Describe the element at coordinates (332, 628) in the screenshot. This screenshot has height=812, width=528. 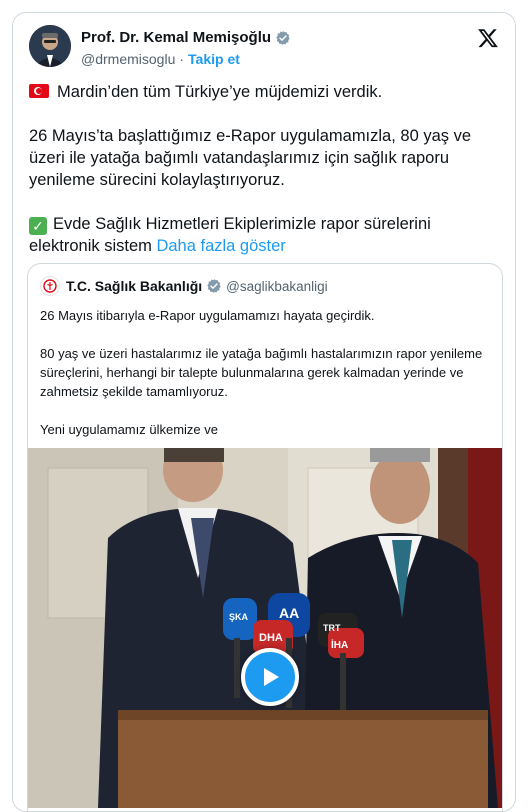
I see `mic-label-5: TRT` at that location.